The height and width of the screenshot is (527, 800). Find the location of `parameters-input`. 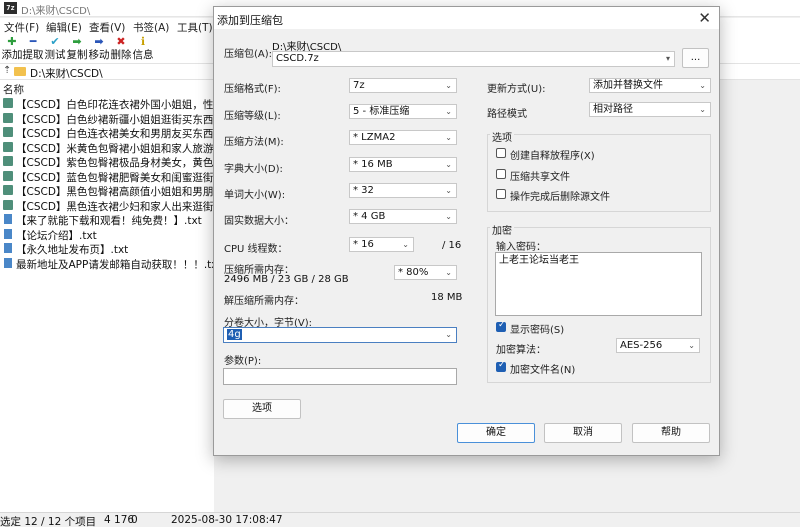

parameters-input is located at coordinates (340, 376).